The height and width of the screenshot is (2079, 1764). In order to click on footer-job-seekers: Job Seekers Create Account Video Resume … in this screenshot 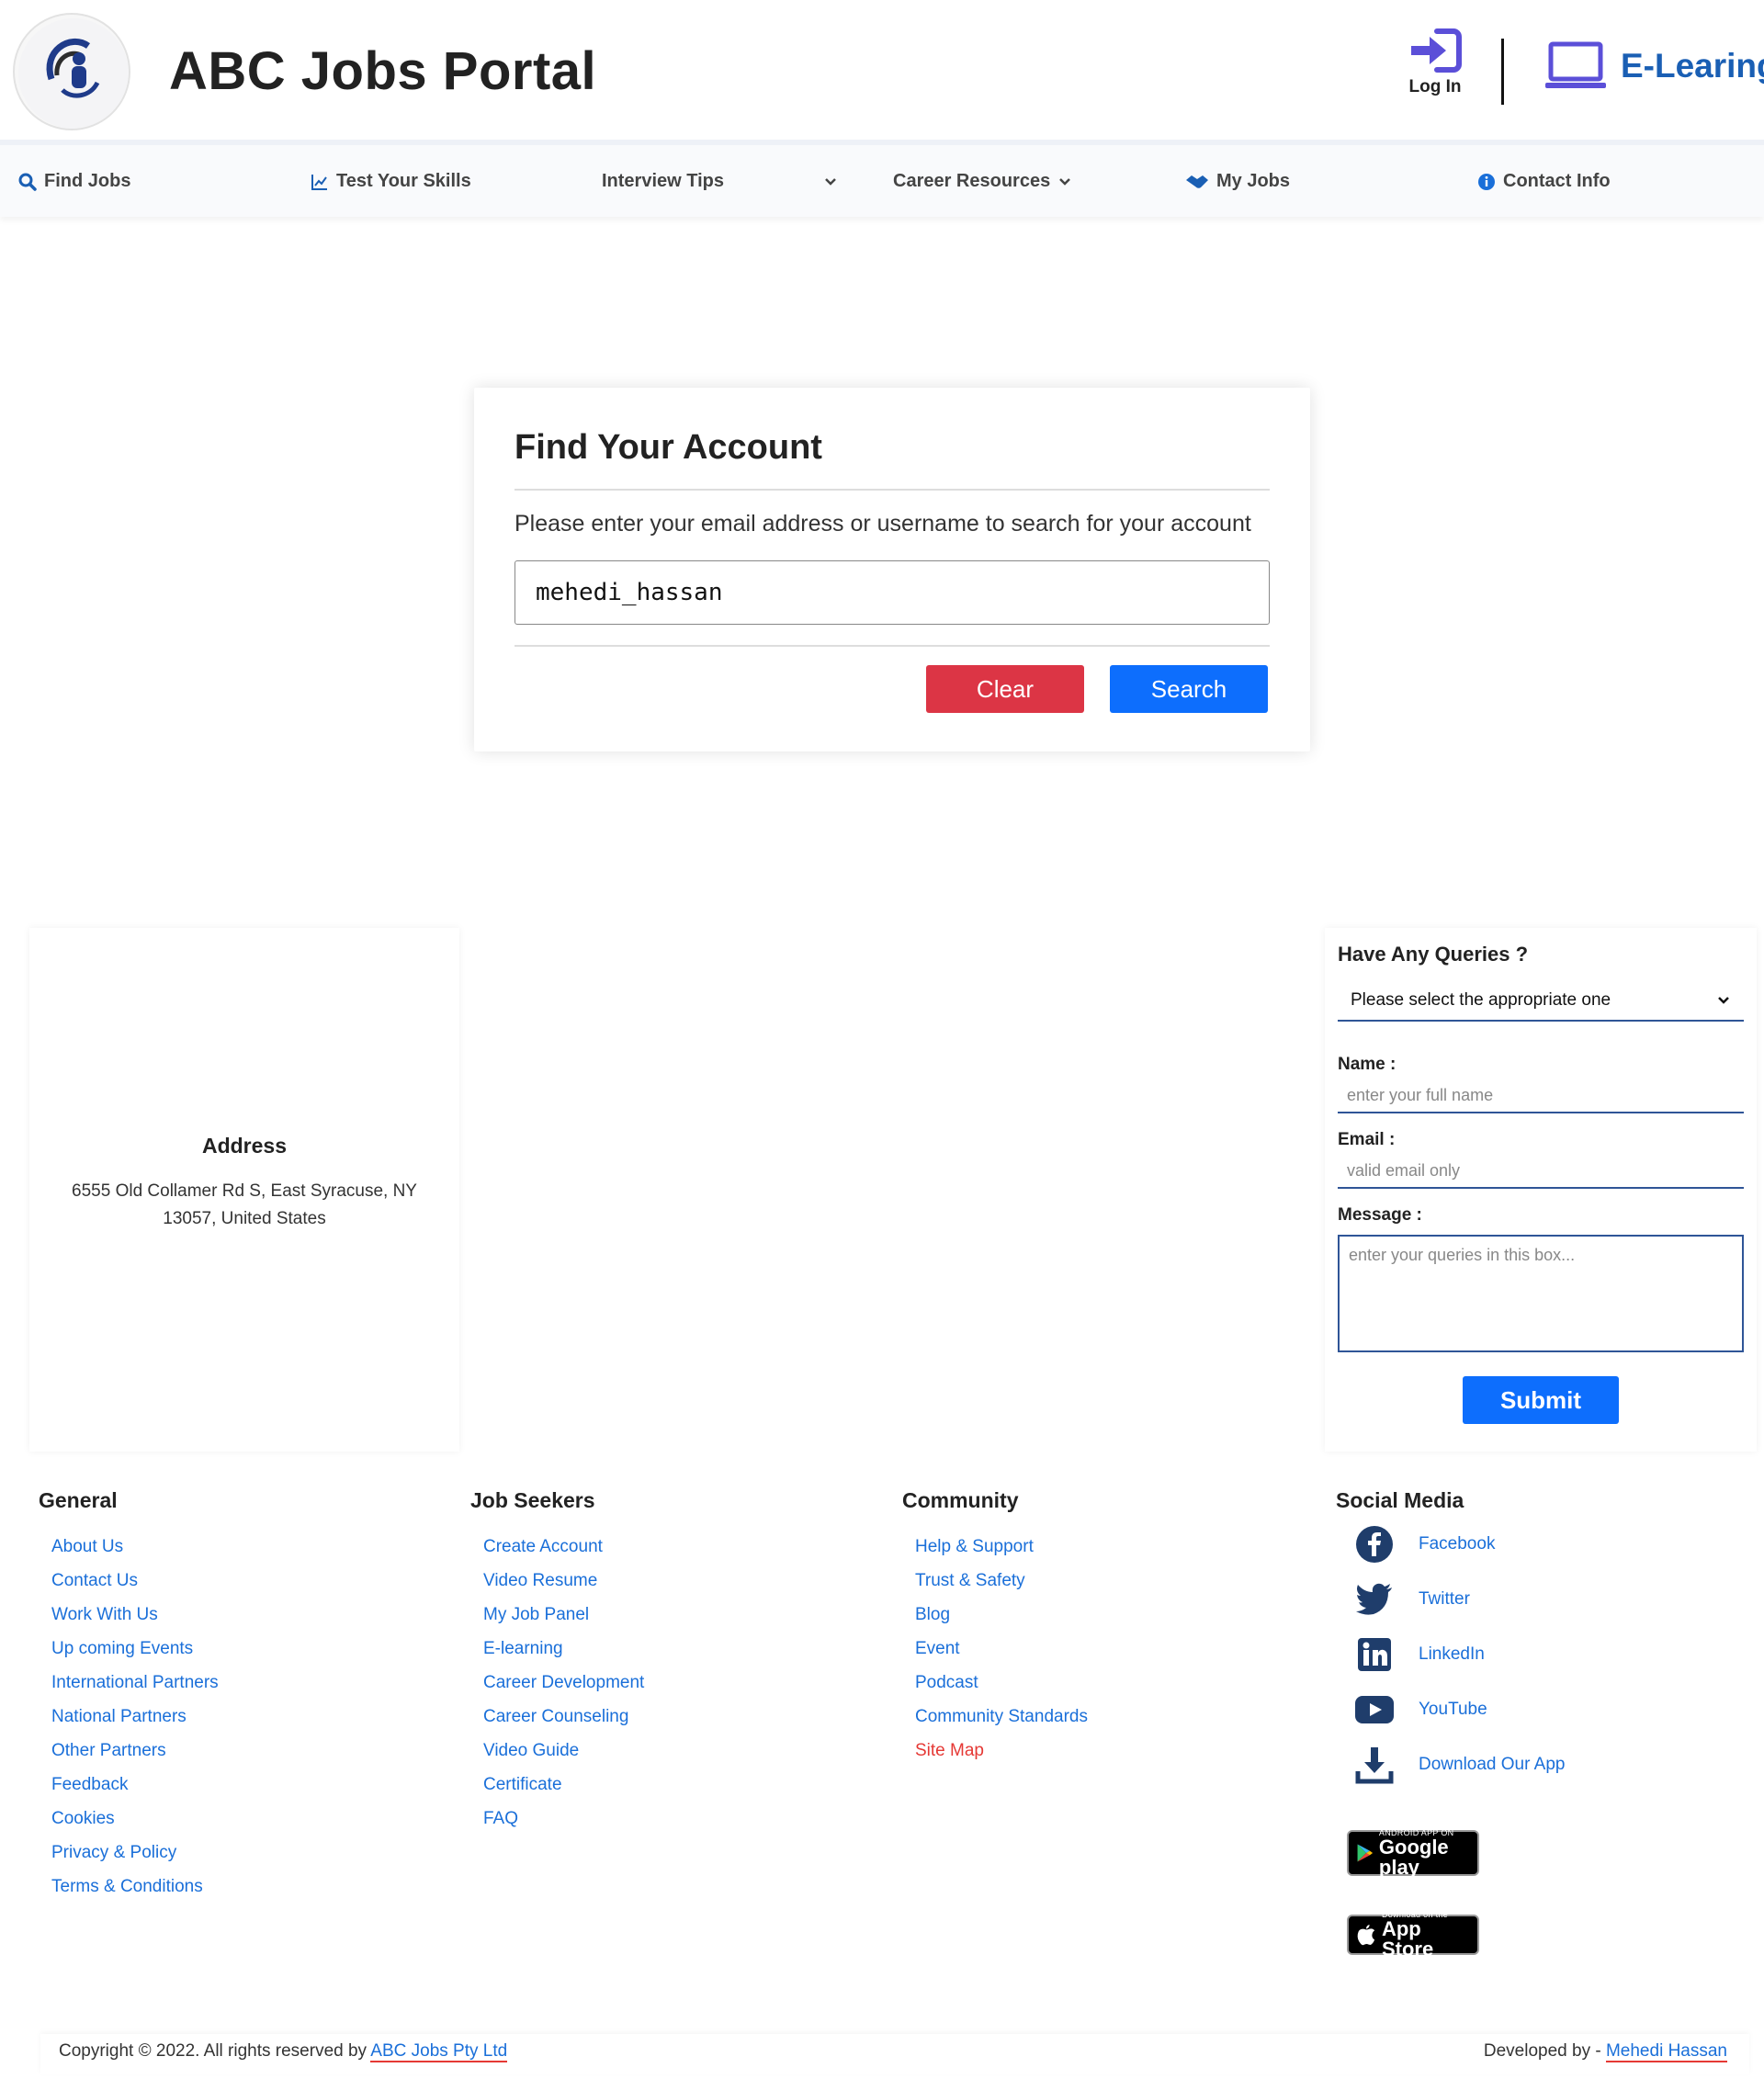, I will do `click(557, 1662)`.